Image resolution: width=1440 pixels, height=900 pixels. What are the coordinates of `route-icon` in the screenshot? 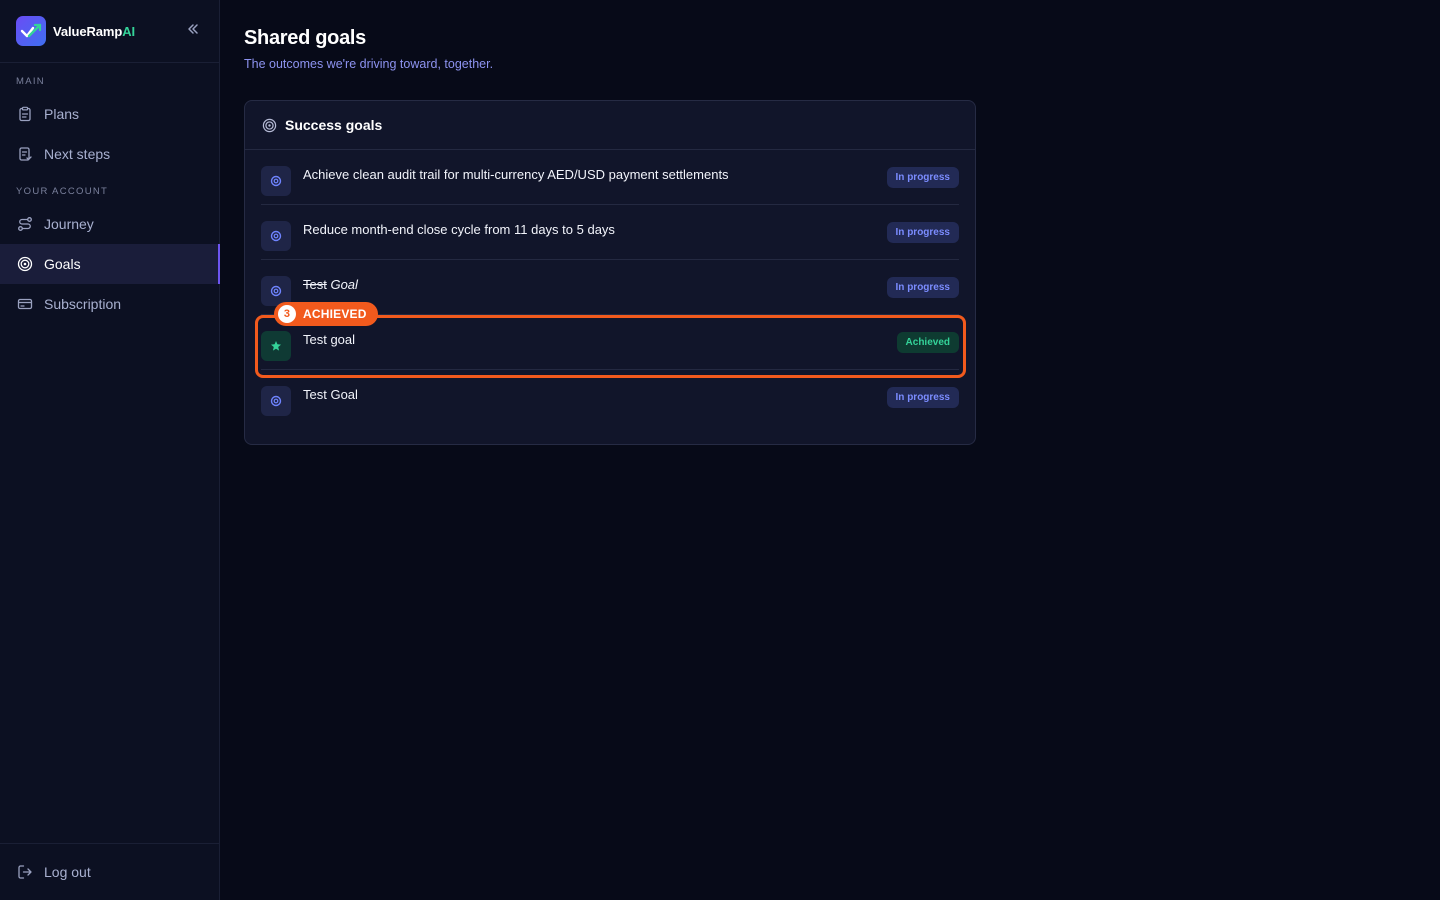 It's located at (25, 224).